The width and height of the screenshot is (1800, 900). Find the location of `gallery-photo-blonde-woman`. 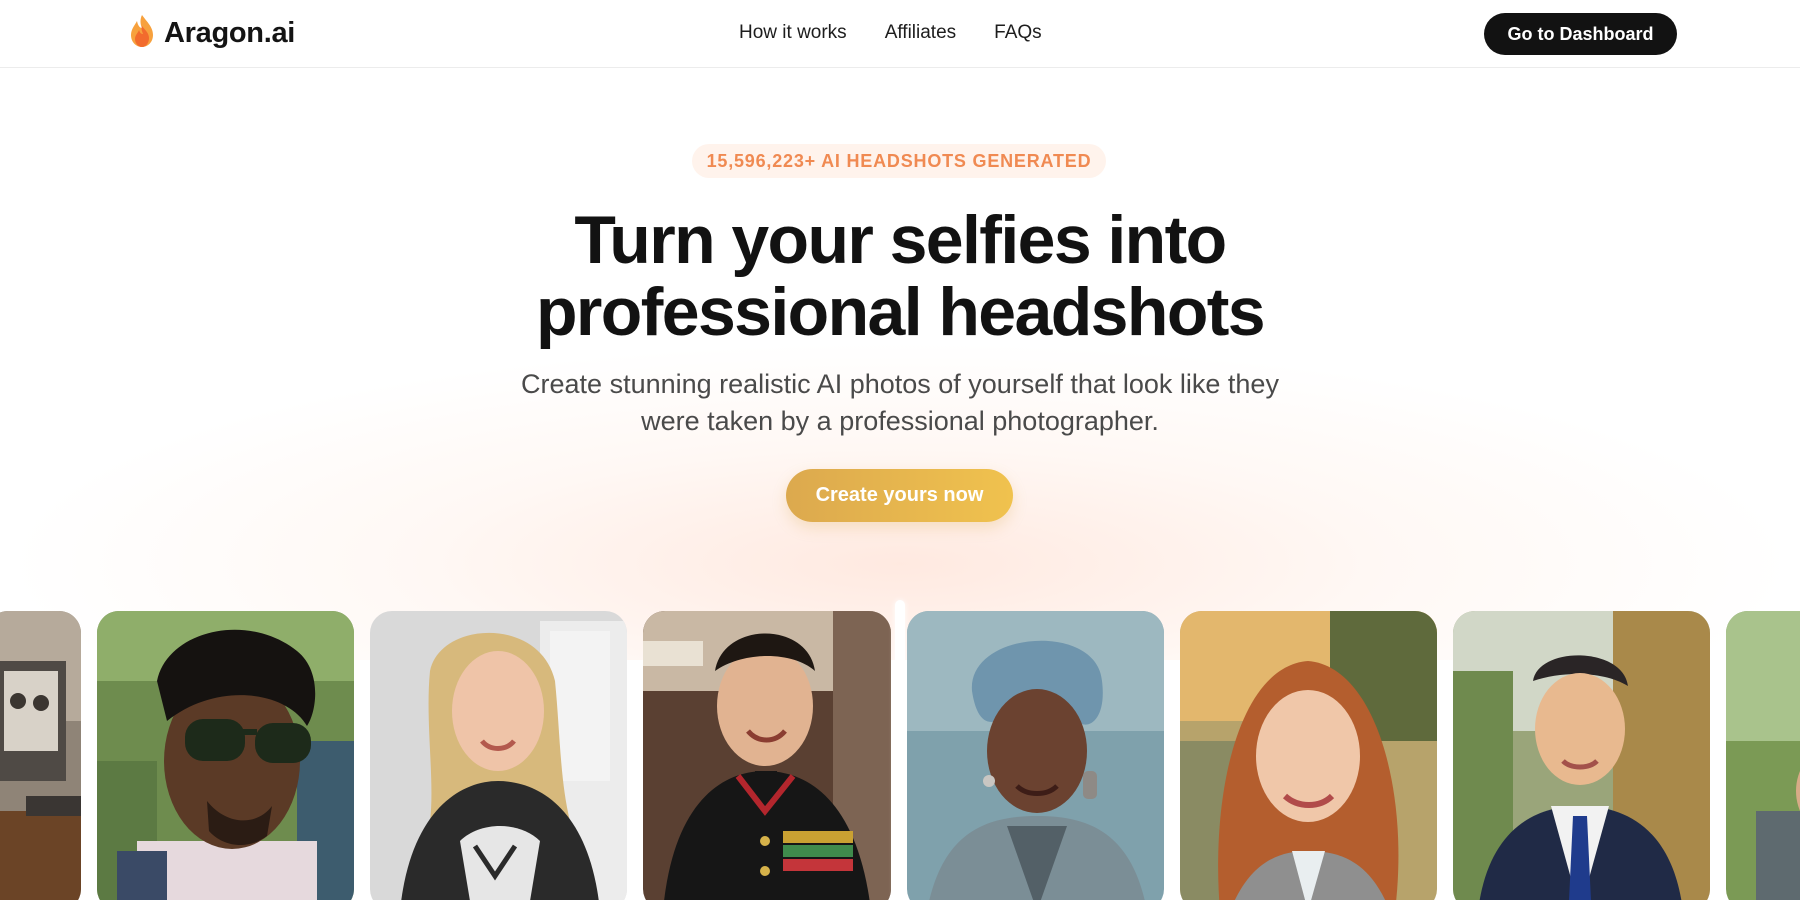

gallery-photo-blonde-woman is located at coordinates (498, 755).